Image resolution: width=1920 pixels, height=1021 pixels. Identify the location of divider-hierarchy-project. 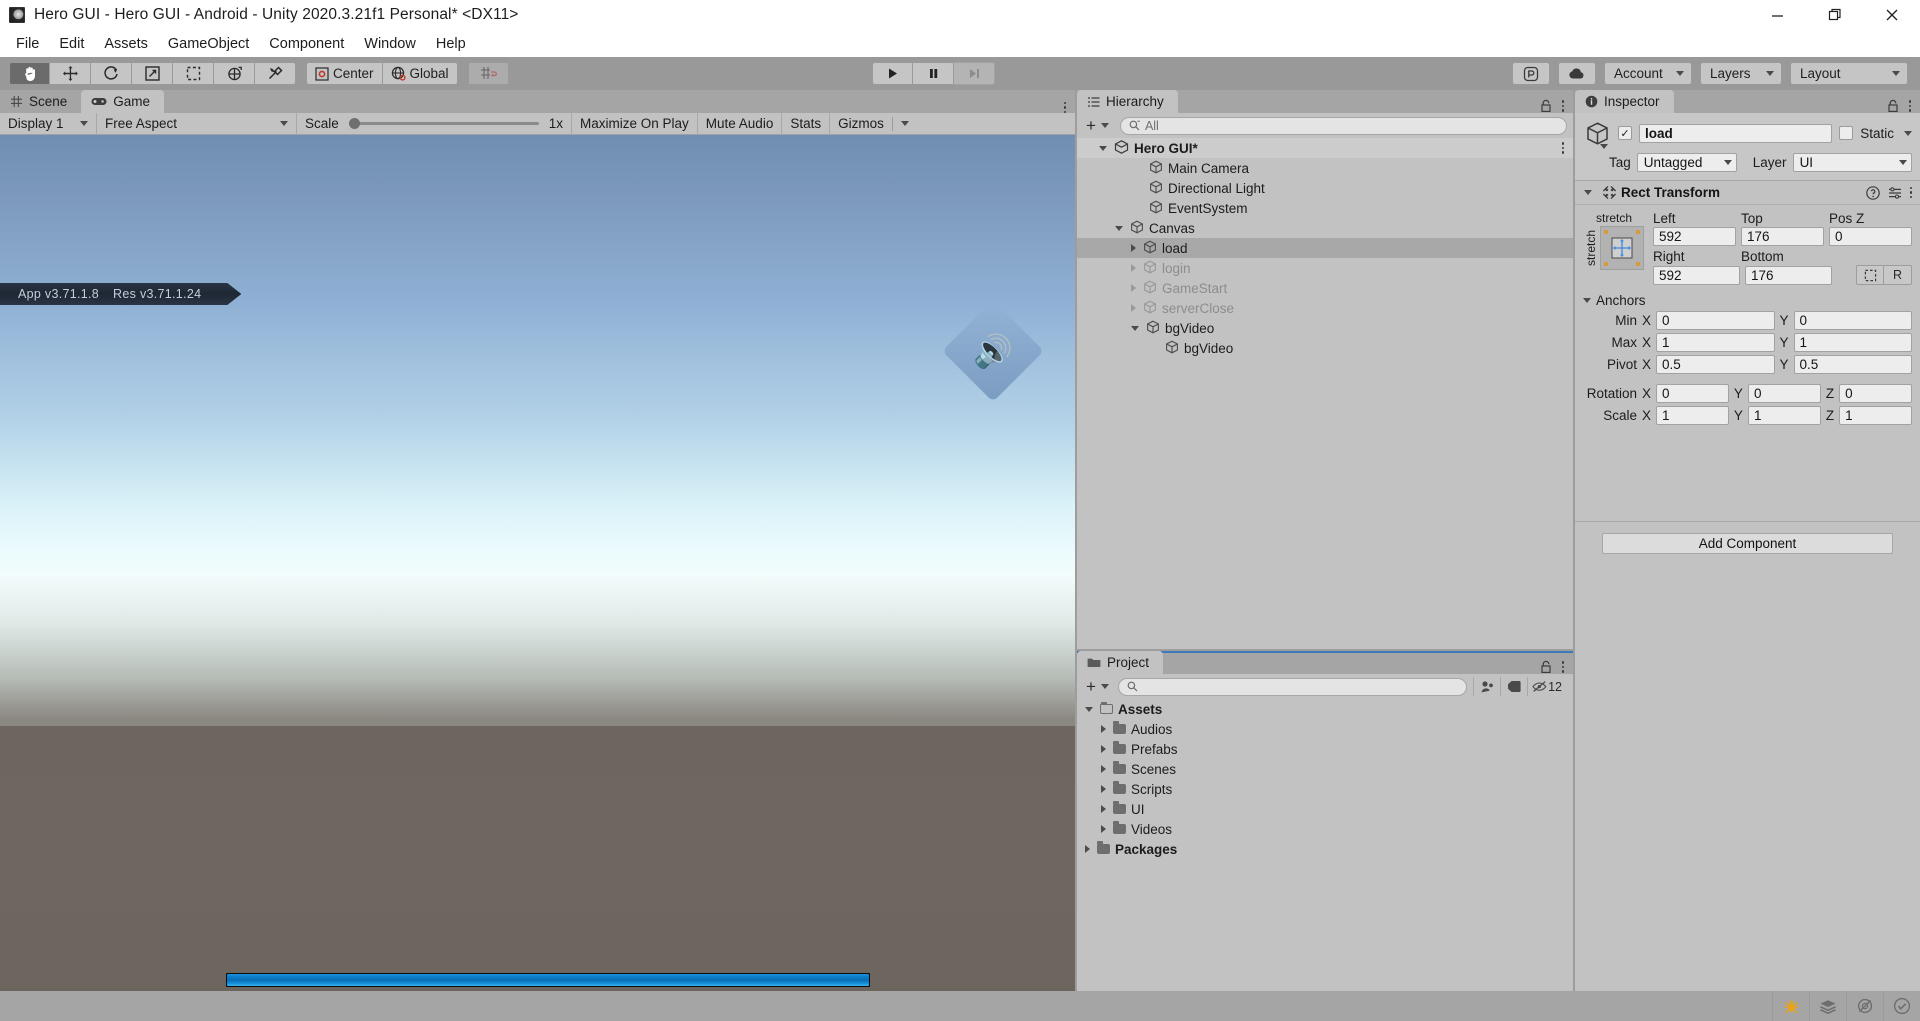
(1325, 650).